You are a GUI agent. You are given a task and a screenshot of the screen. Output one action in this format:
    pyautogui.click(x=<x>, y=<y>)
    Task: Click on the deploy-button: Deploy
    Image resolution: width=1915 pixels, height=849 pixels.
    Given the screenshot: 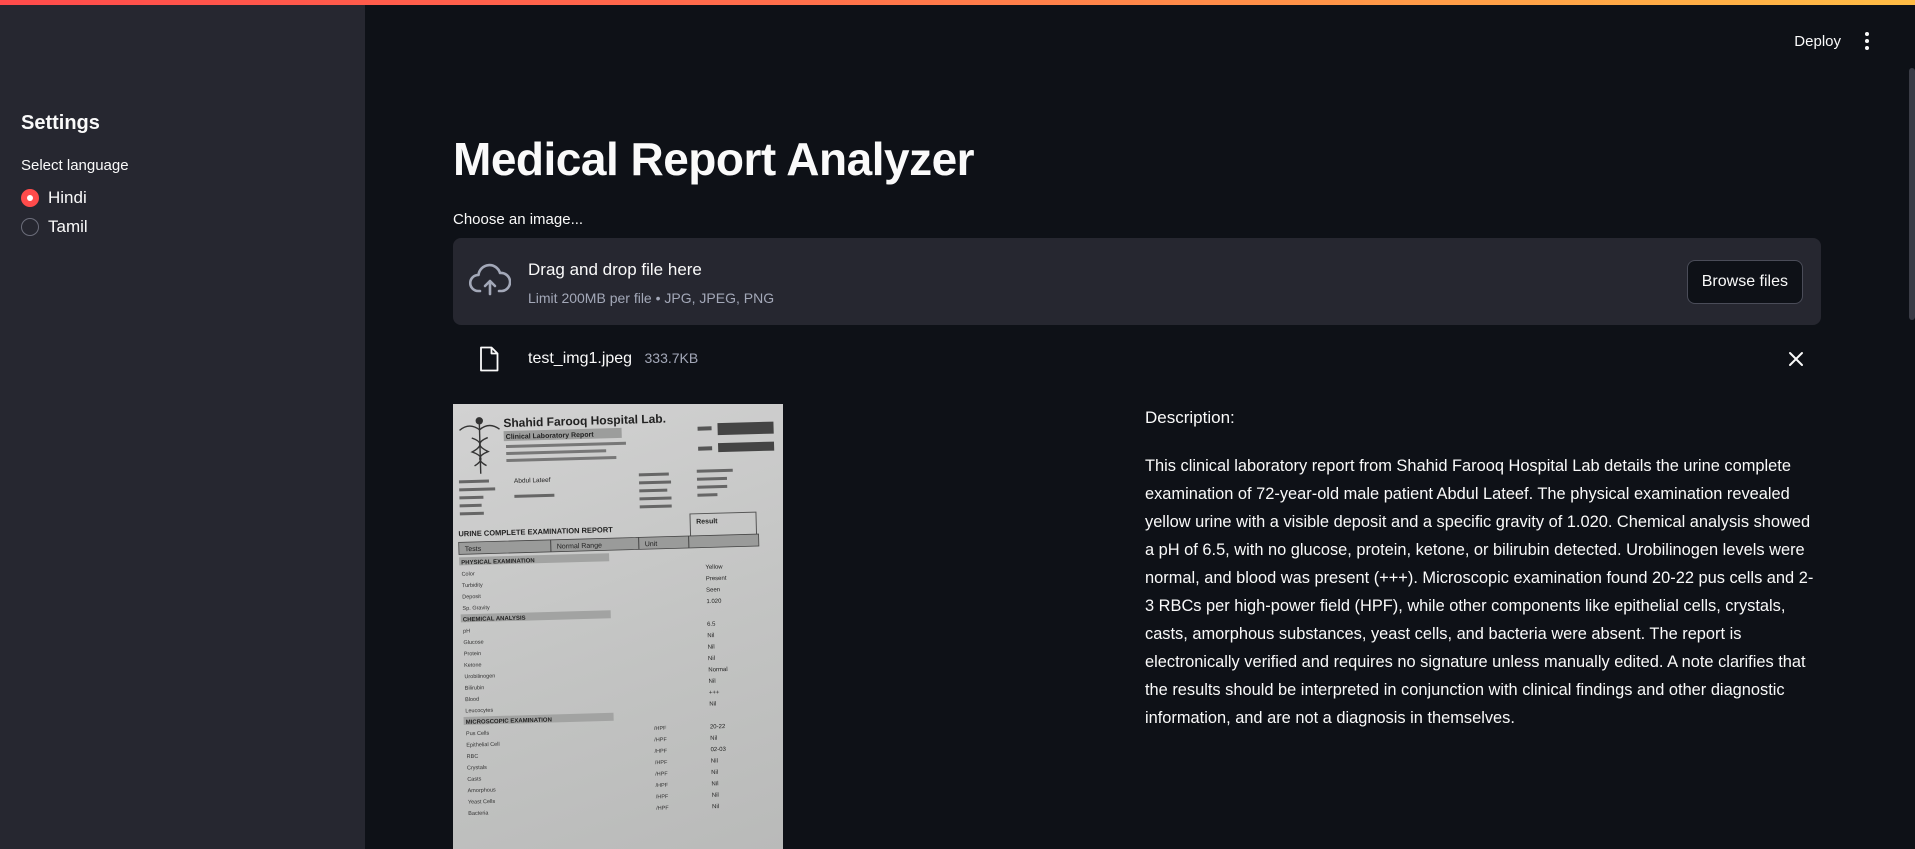 What is the action you would take?
    pyautogui.click(x=1817, y=41)
    